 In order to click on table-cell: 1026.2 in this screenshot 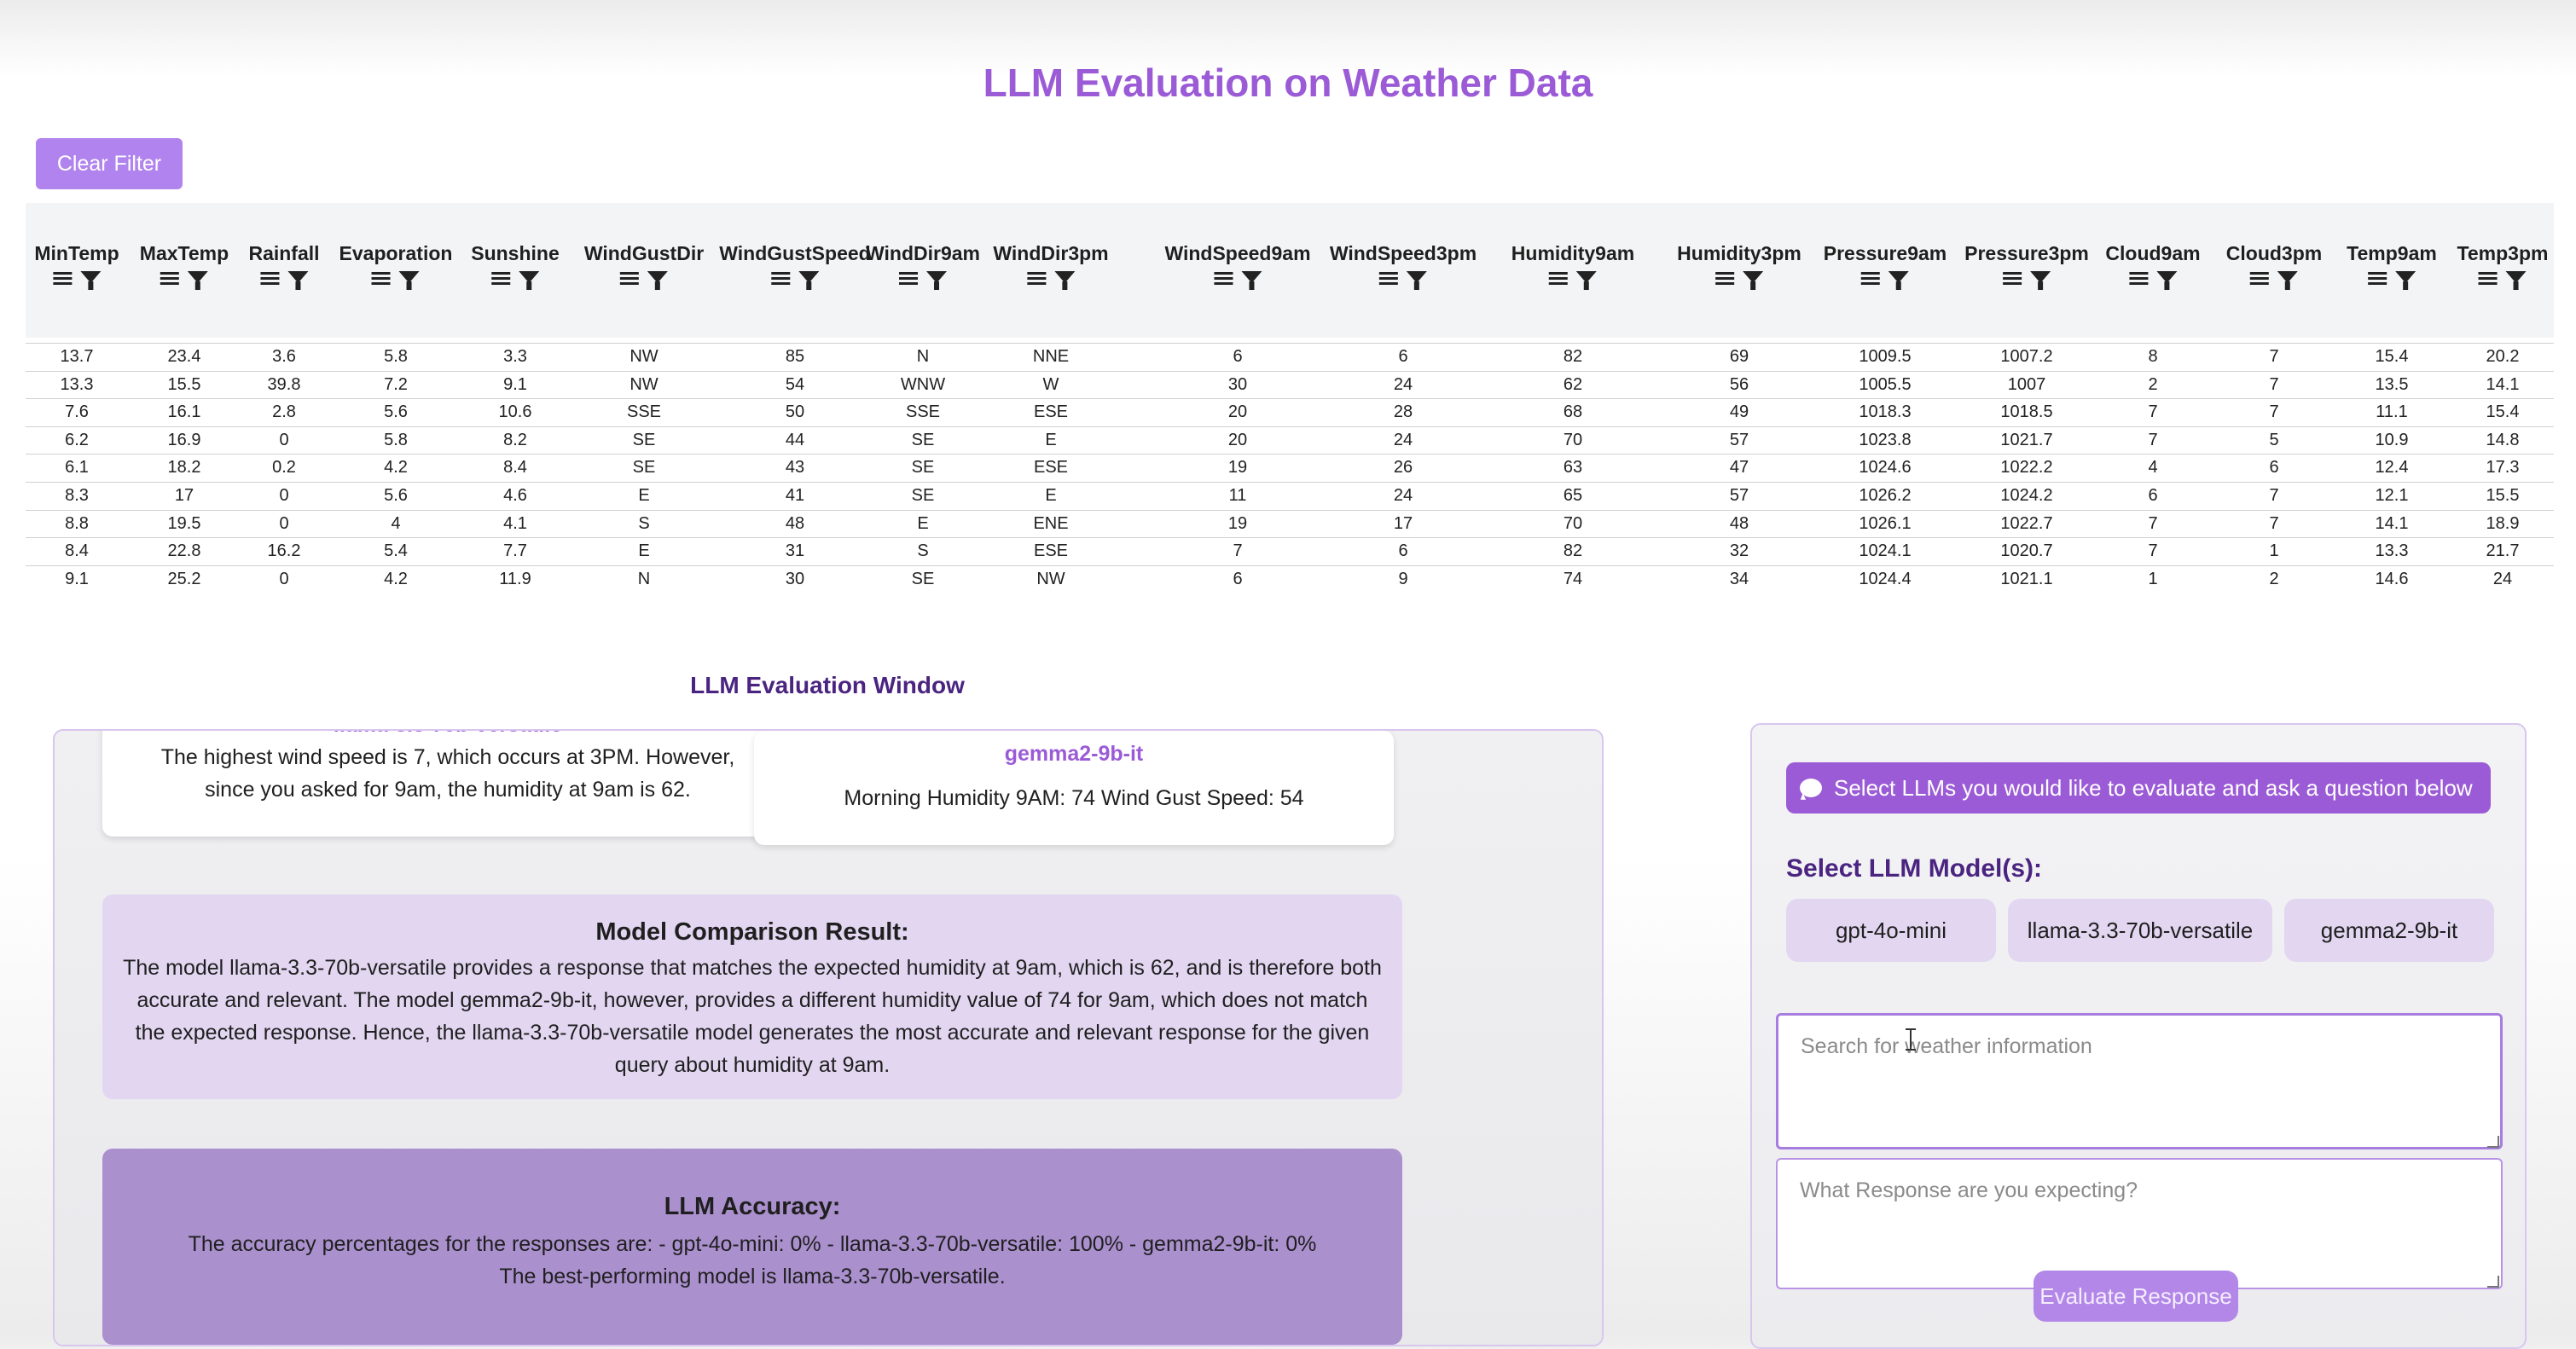, I will do `click(1885, 495)`.